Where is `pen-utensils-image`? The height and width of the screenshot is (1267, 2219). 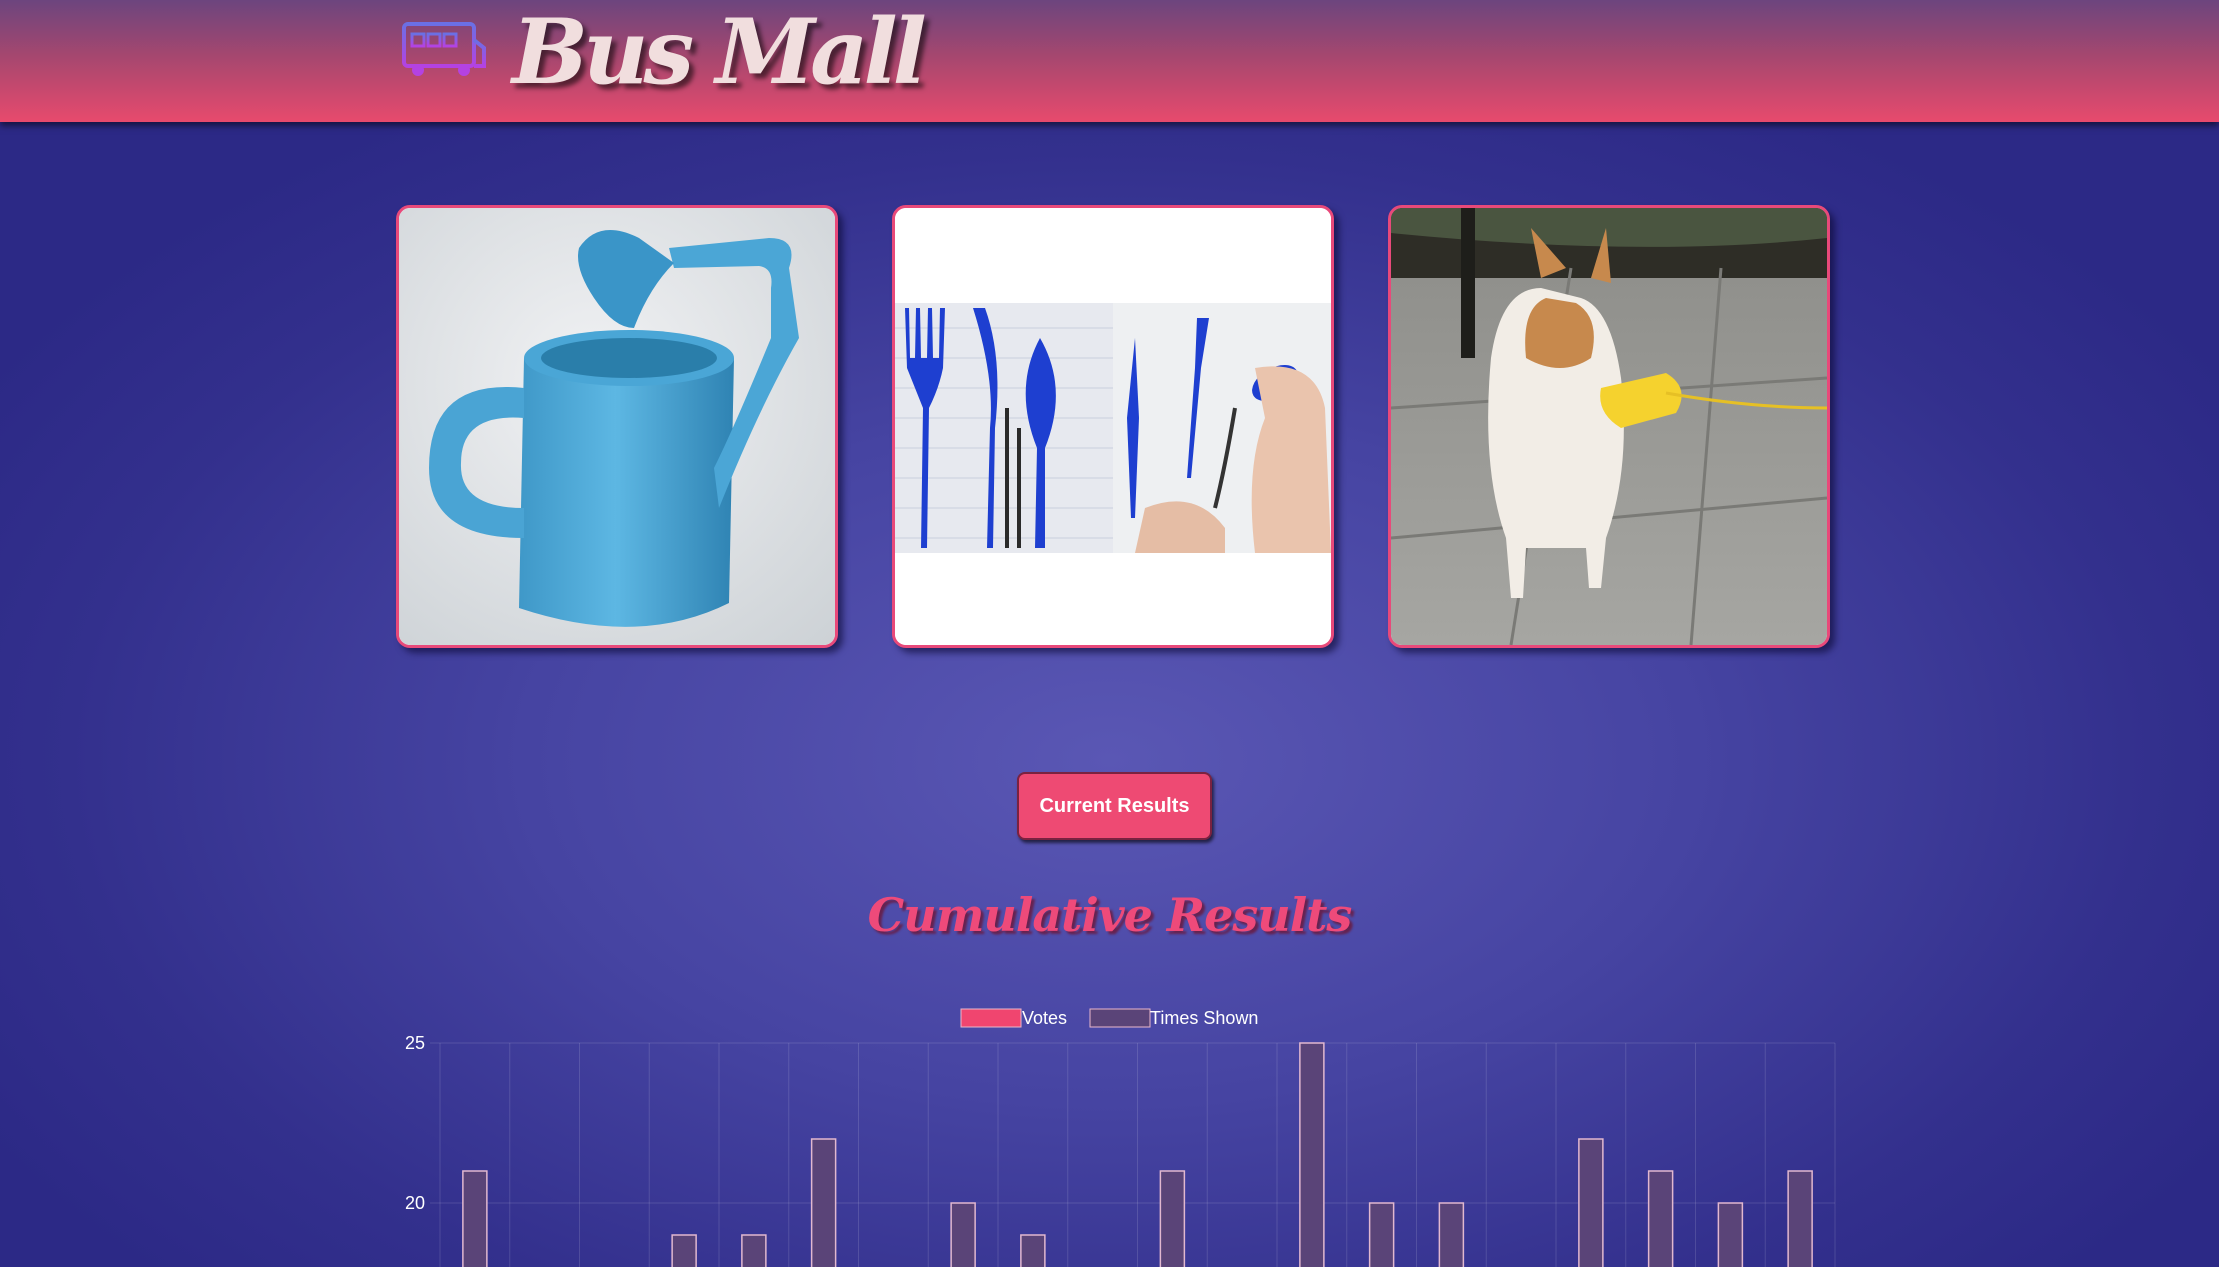
pen-utensils-image is located at coordinates (1113, 426).